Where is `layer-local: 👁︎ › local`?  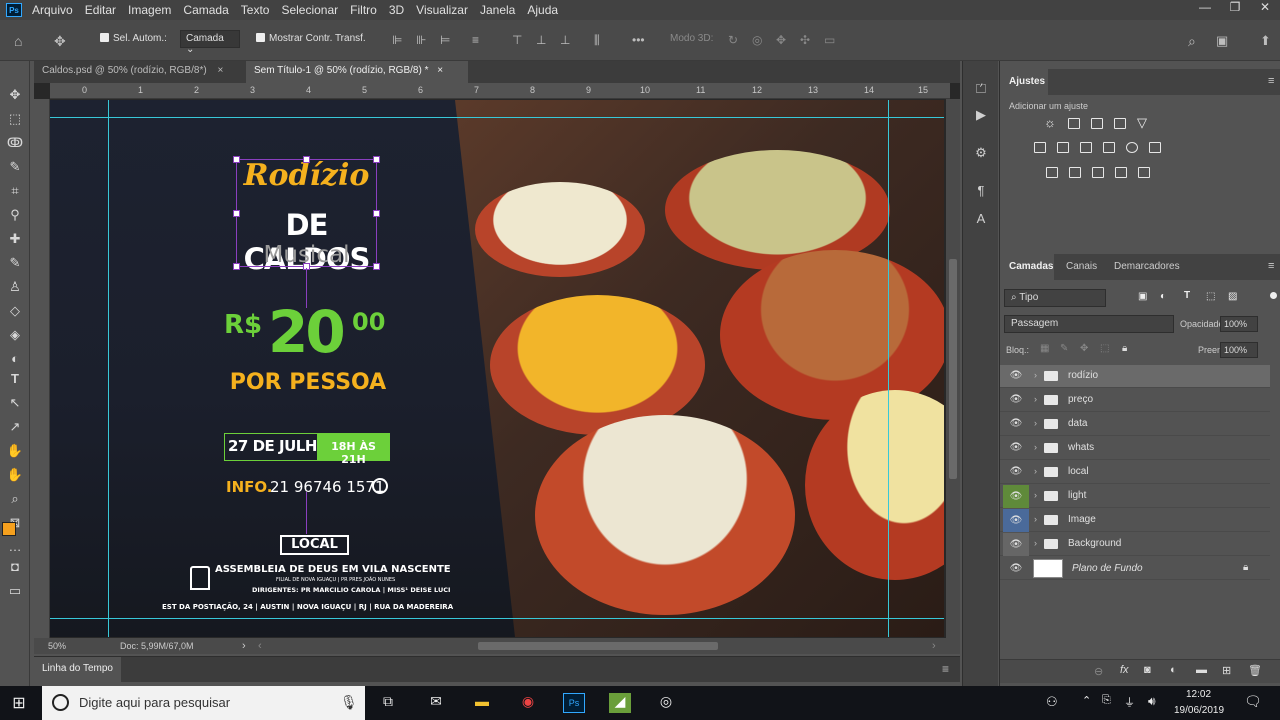
layer-local: 👁︎ › local is located at coordinates (1135, 472).